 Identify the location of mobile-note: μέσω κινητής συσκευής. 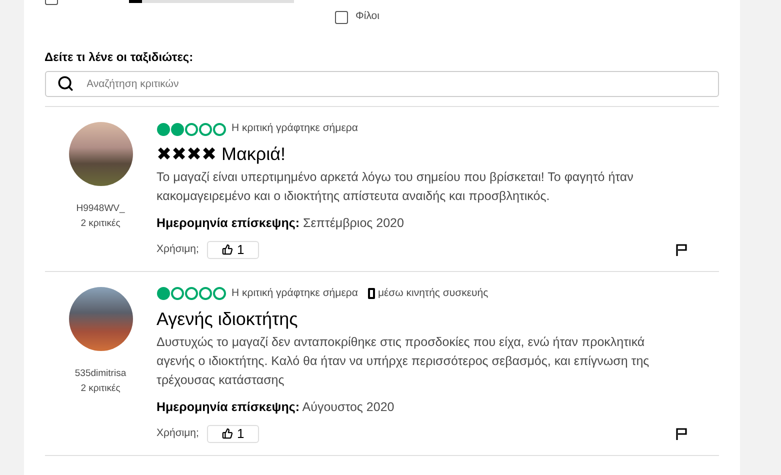
(433, 293).